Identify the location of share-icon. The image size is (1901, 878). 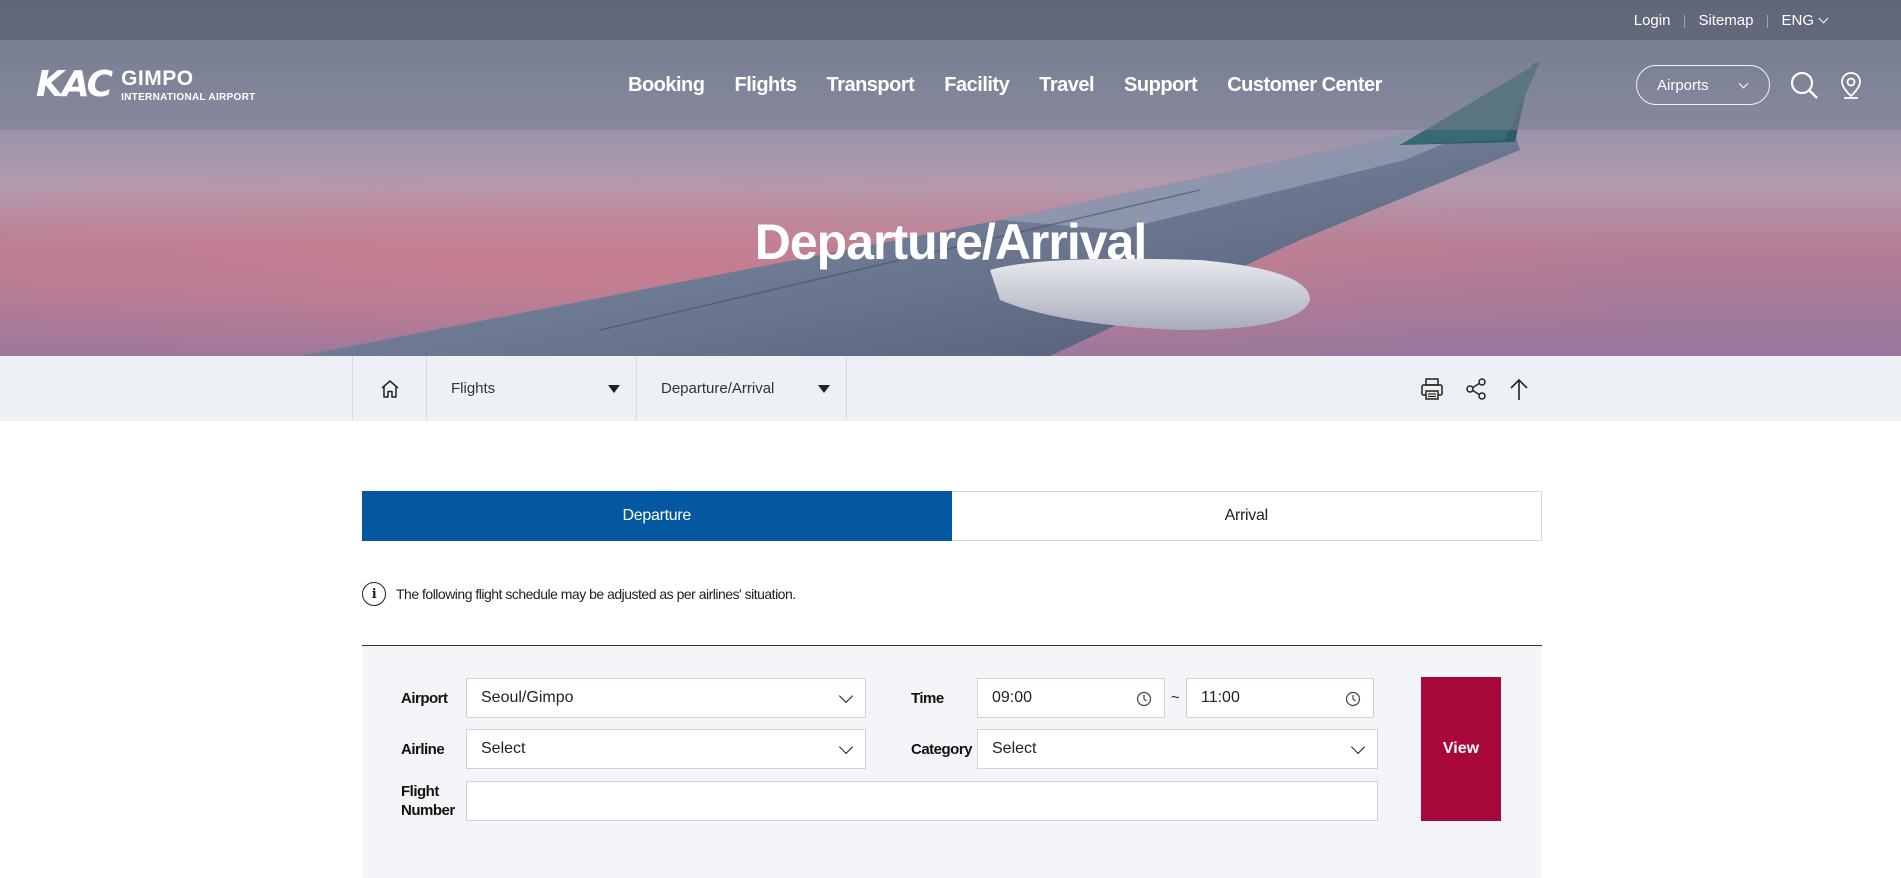
(1476, 389).